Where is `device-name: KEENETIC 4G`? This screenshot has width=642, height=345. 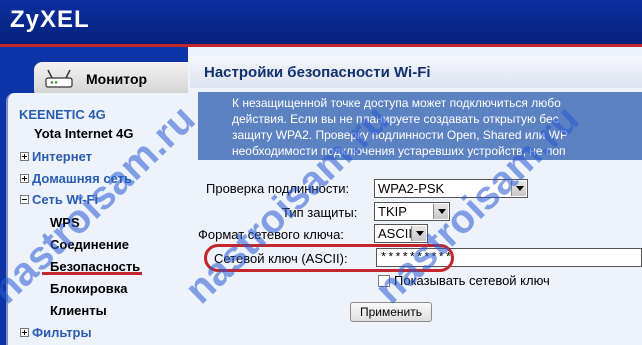
device-name: KEENETIC 4G is located at coordinates (62, 114).